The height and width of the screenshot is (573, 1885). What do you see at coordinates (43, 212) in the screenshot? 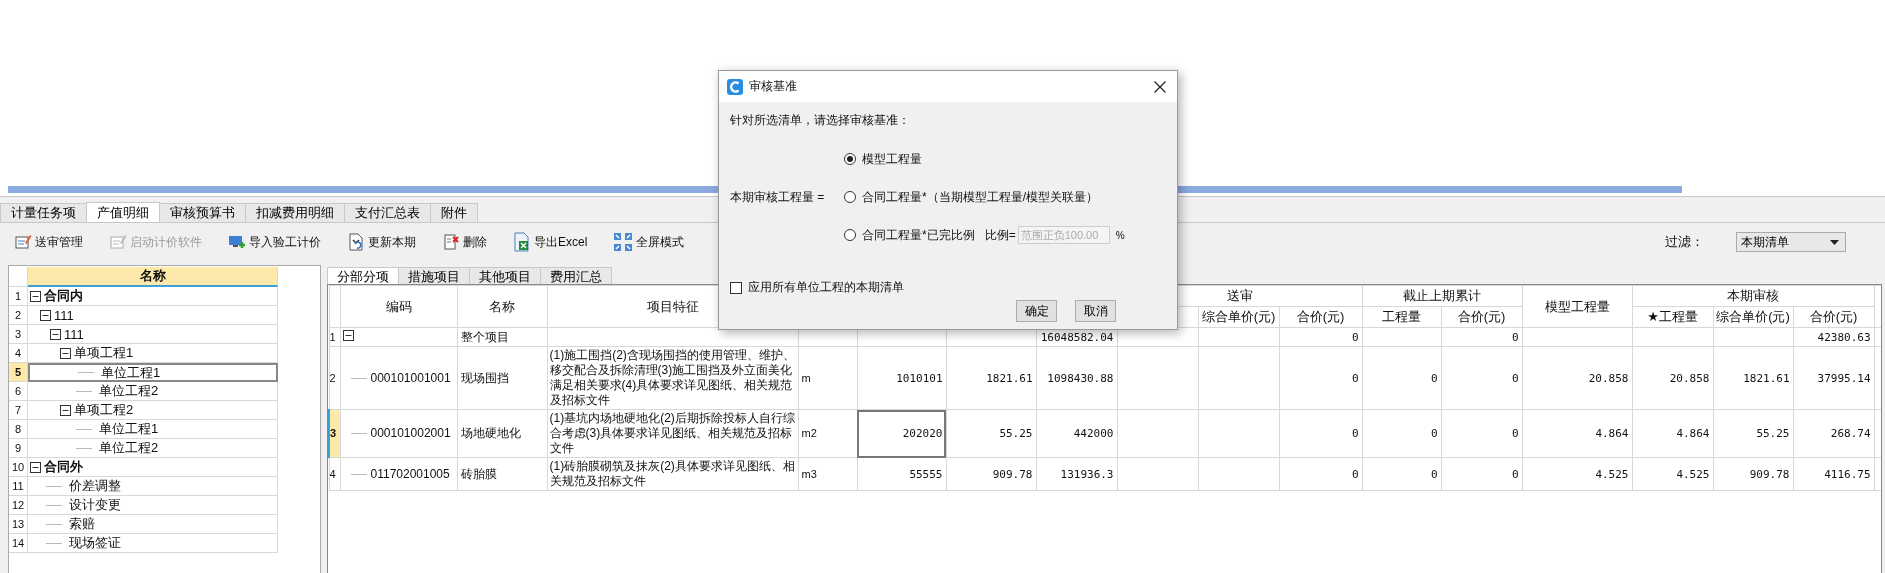
I see `tab: 计量任务项` at bounding box center [43, 212].